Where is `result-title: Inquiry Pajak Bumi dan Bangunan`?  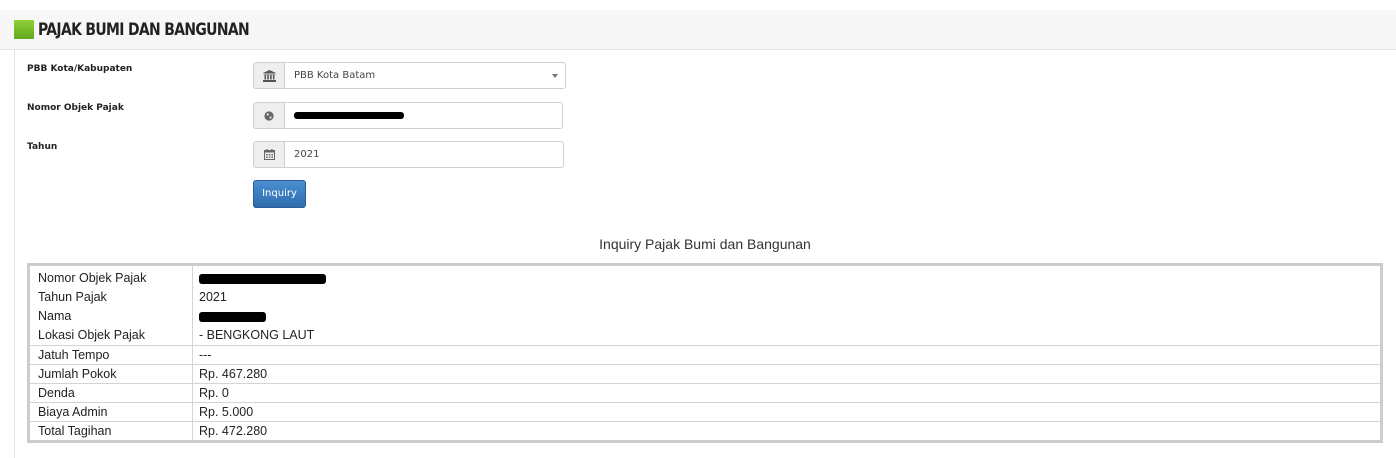
result-title: Inquiry Pajak Bumi dan Bangunan is located at coordinates (705, 244).